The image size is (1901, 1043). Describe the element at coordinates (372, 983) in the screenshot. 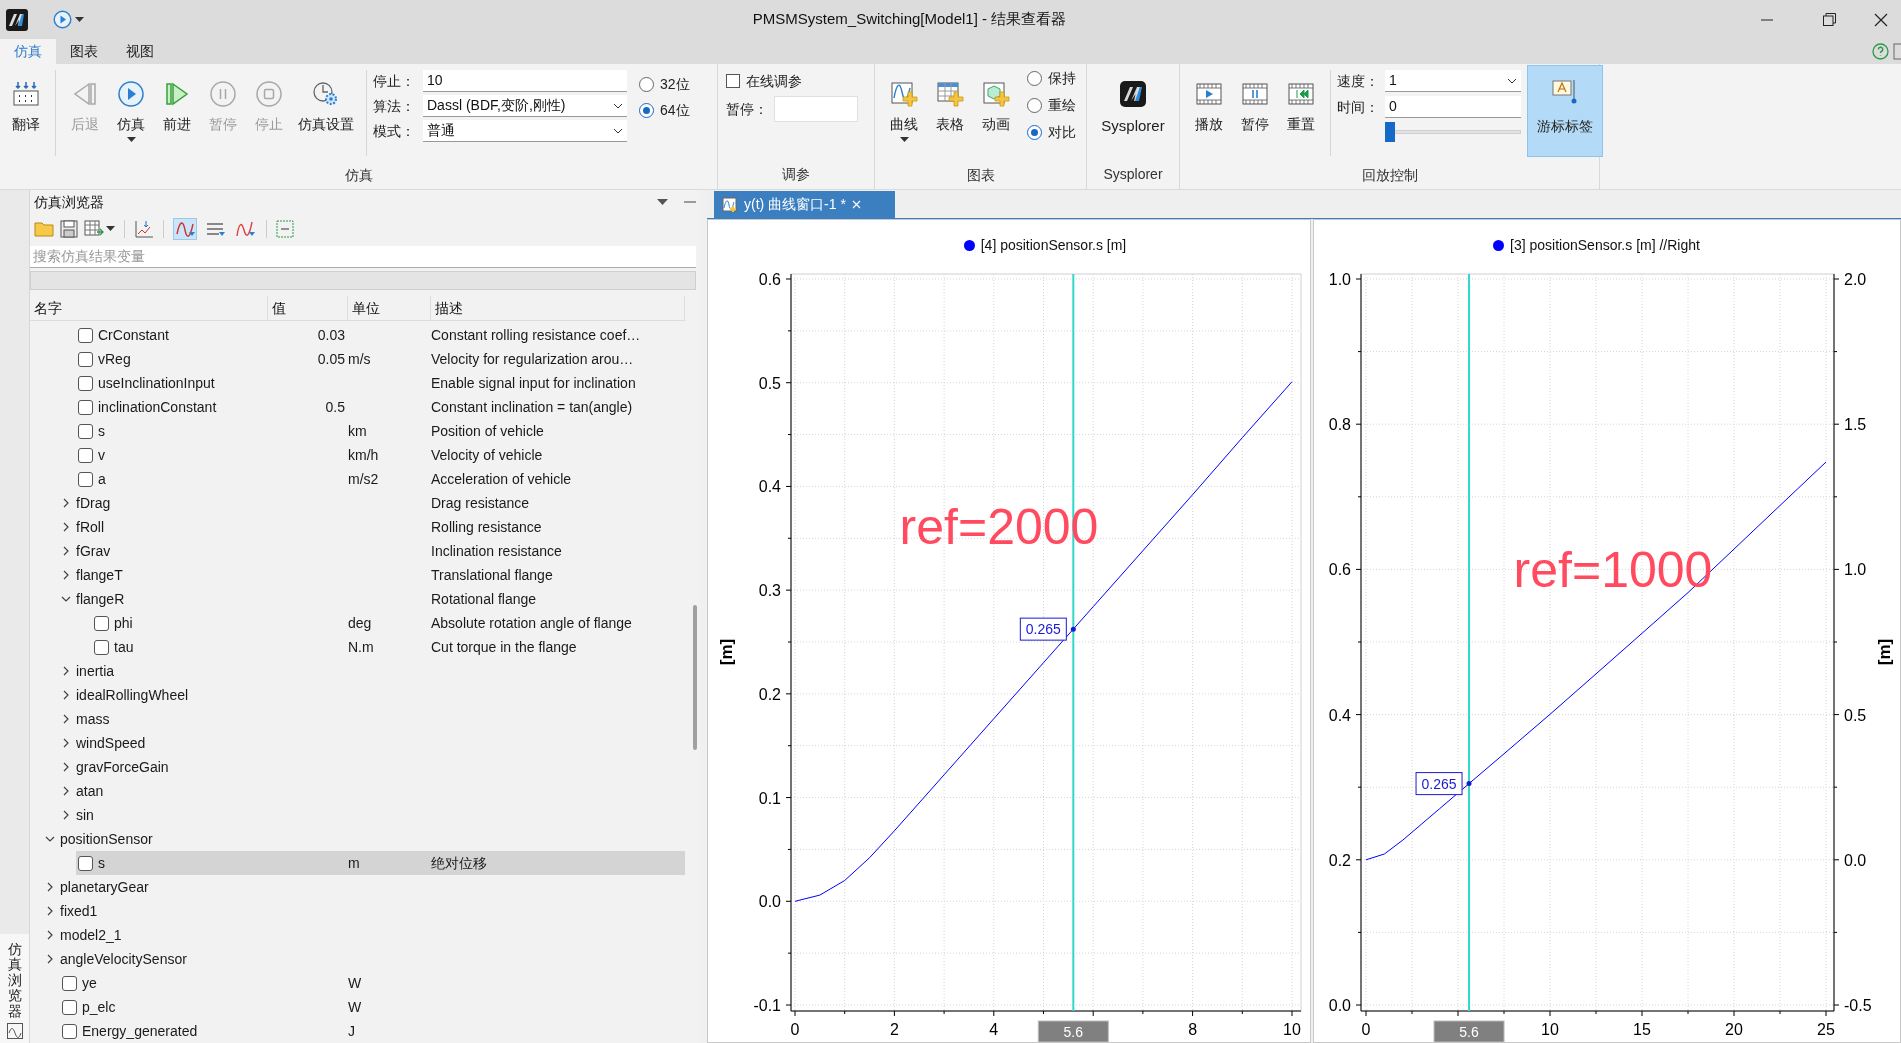

I see `tree-row: ye W` at that location.